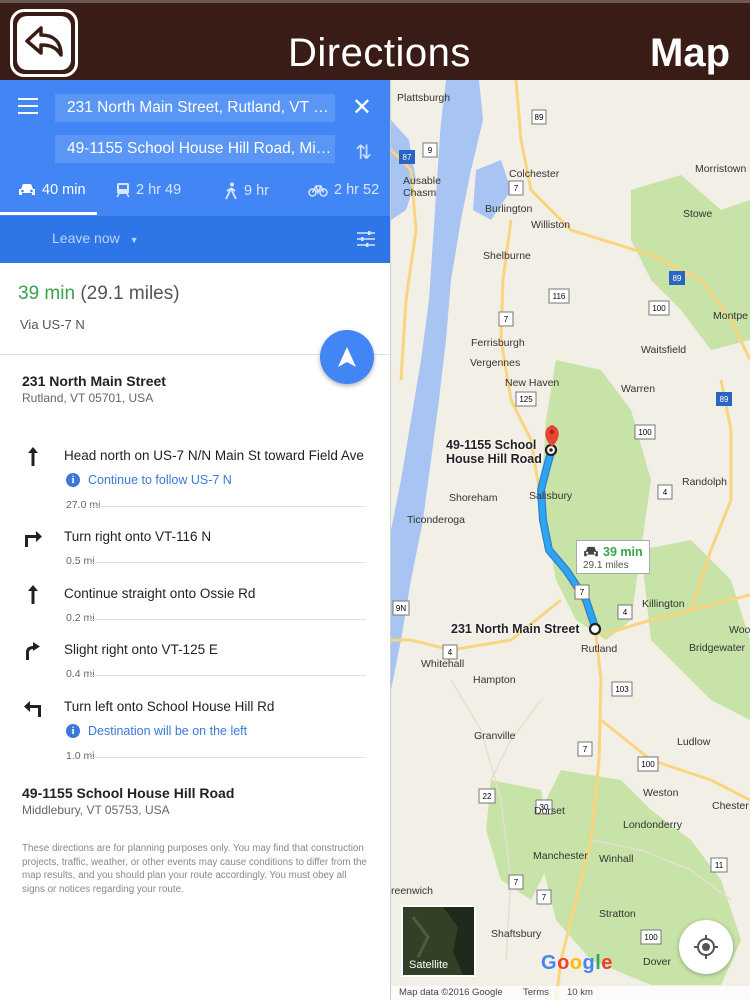 Image resolution: width=750 pixels, height=1000 pixels. Describe the element at coordinates (343, 190) in the screenshot. I see `tab-bike: 2 hr 52` at that location.